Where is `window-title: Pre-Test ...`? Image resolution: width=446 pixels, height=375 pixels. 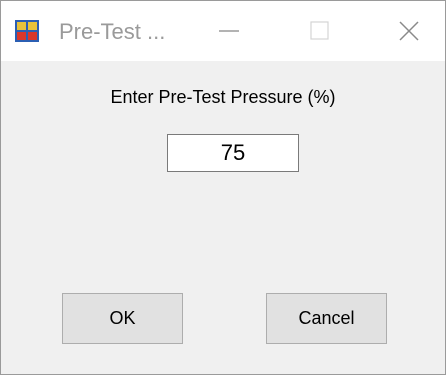
window-title: Pre-Test ... is located at coordinates (112, 31).